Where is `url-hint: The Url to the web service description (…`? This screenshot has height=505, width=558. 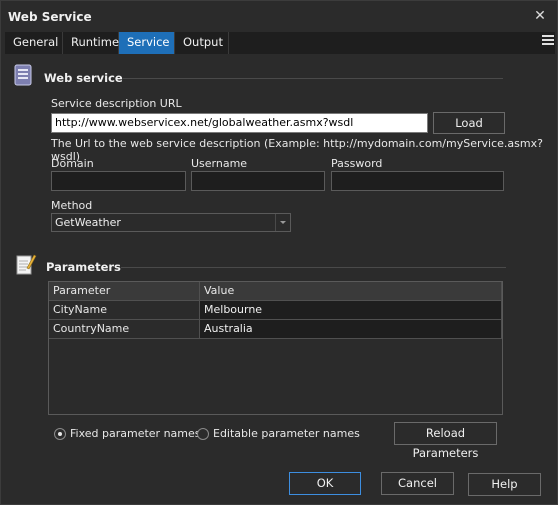 url-hint: The Url to the web service description (… is located at coordinates (297, 150).